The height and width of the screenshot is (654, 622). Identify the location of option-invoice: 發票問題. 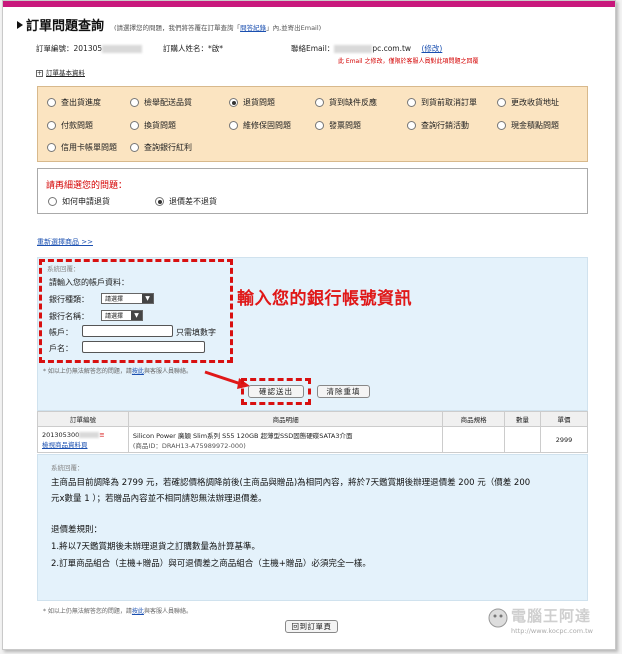
(338, 125).